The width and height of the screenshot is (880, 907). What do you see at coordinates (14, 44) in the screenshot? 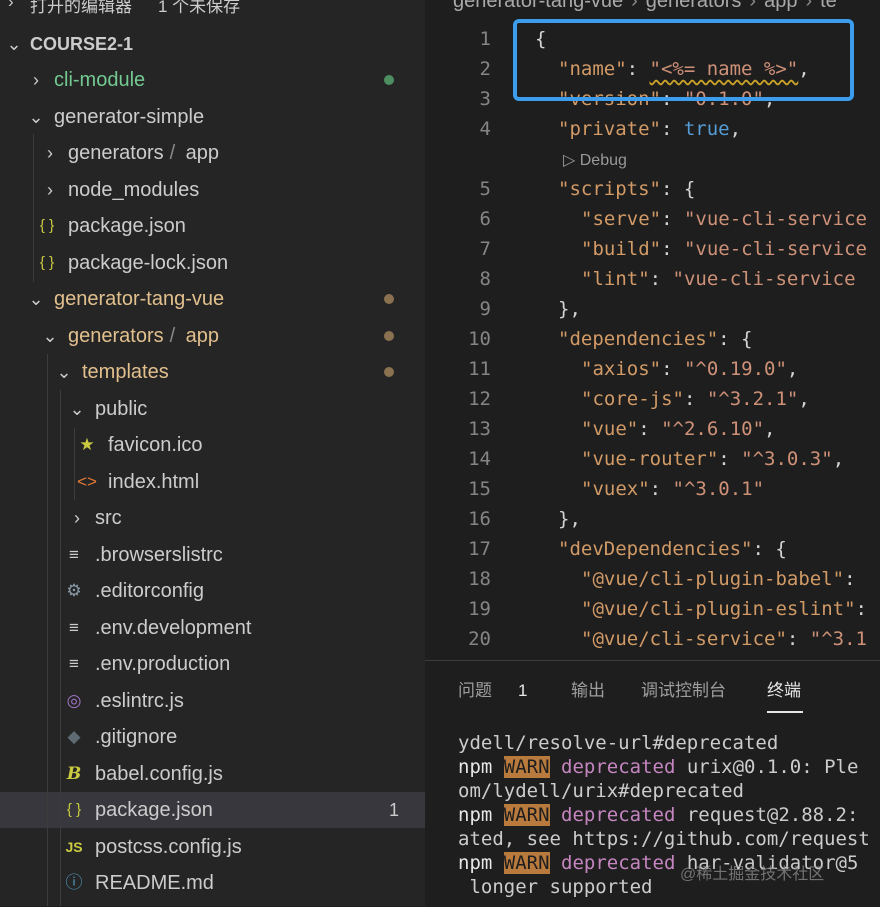
I see `chevron-down-icon: ⌄` at bounding box center [14, 44].